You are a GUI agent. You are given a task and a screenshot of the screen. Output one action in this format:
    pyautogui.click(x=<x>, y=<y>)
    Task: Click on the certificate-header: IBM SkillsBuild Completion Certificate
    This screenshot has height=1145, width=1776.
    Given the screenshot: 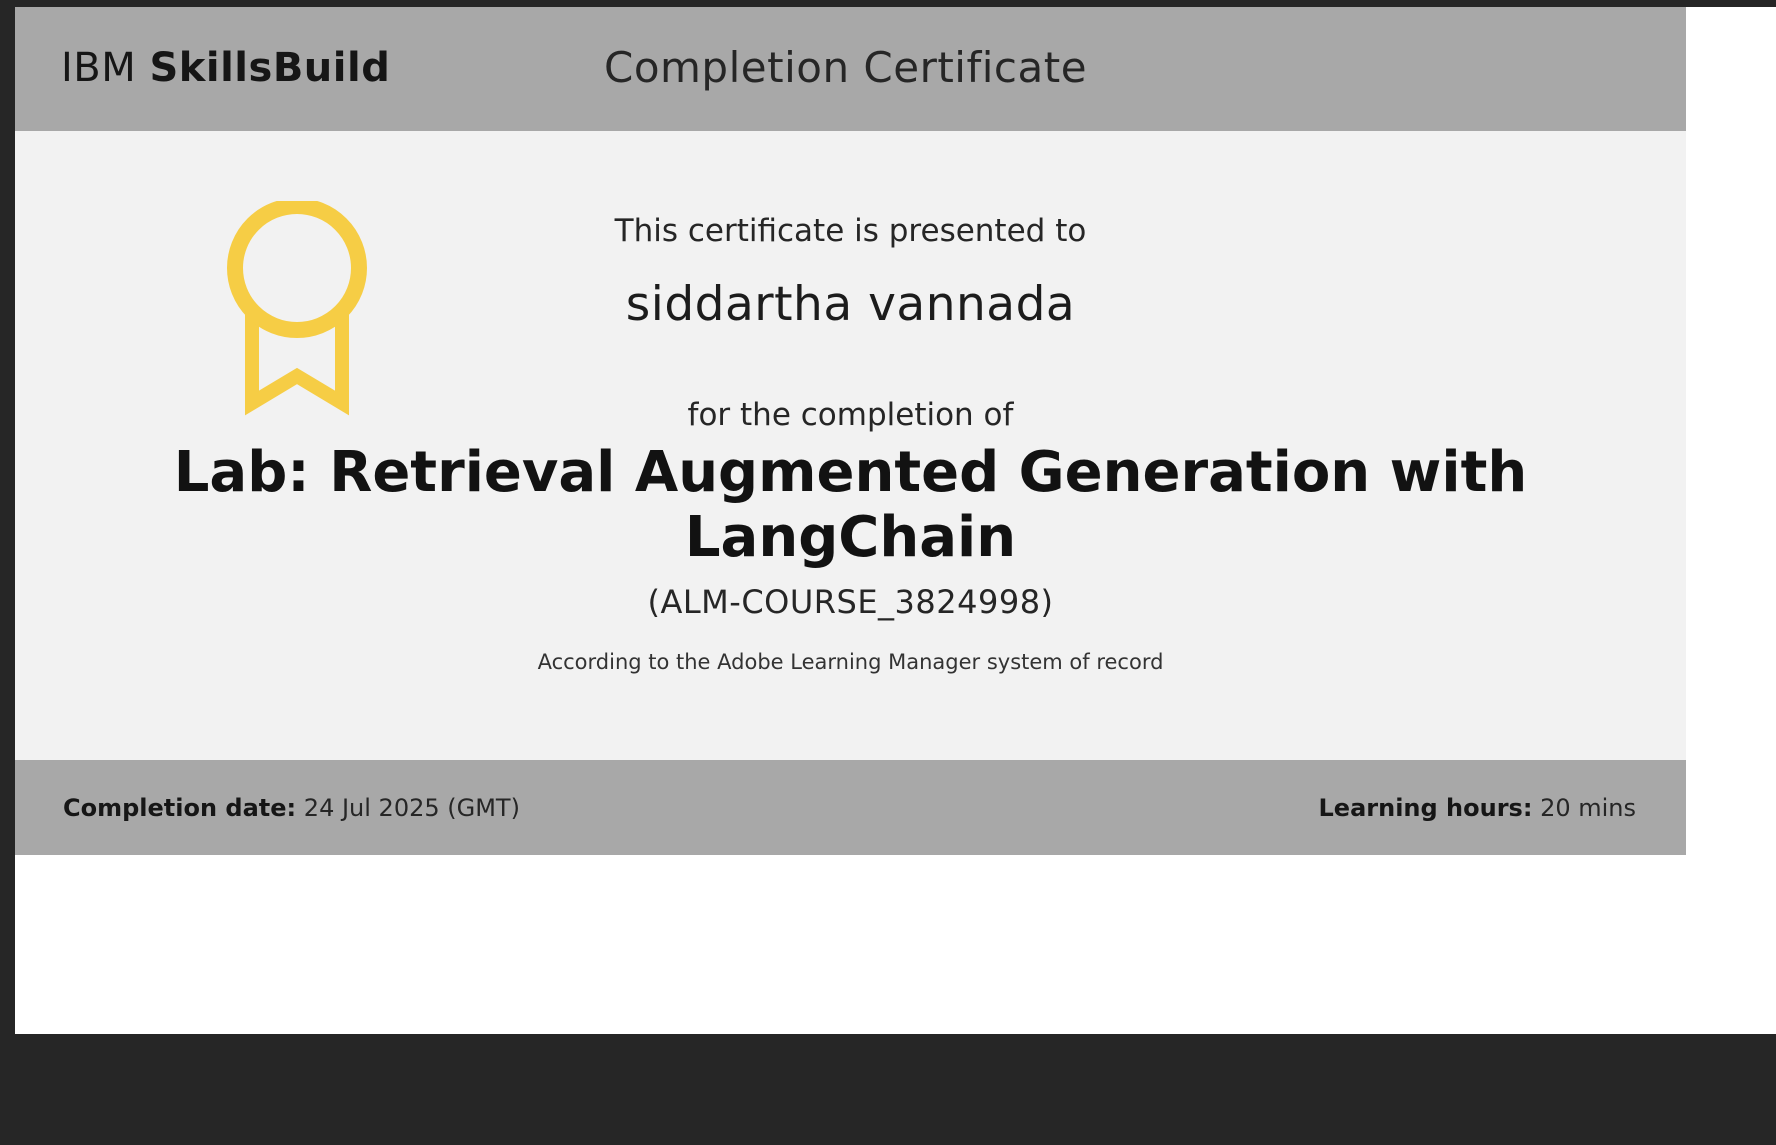 What is the action you would take?
    pyautogui.click(x=850, y=69)
    